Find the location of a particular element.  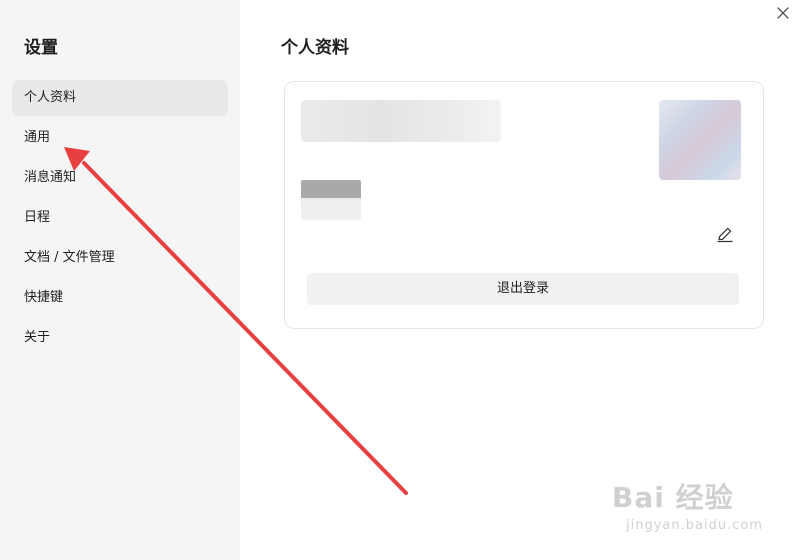

sidebar-nav: 个人资料 通用 消息通知 日程 文档 / 文件管理 快捷键 关于 is located at coordinates (120, 220).